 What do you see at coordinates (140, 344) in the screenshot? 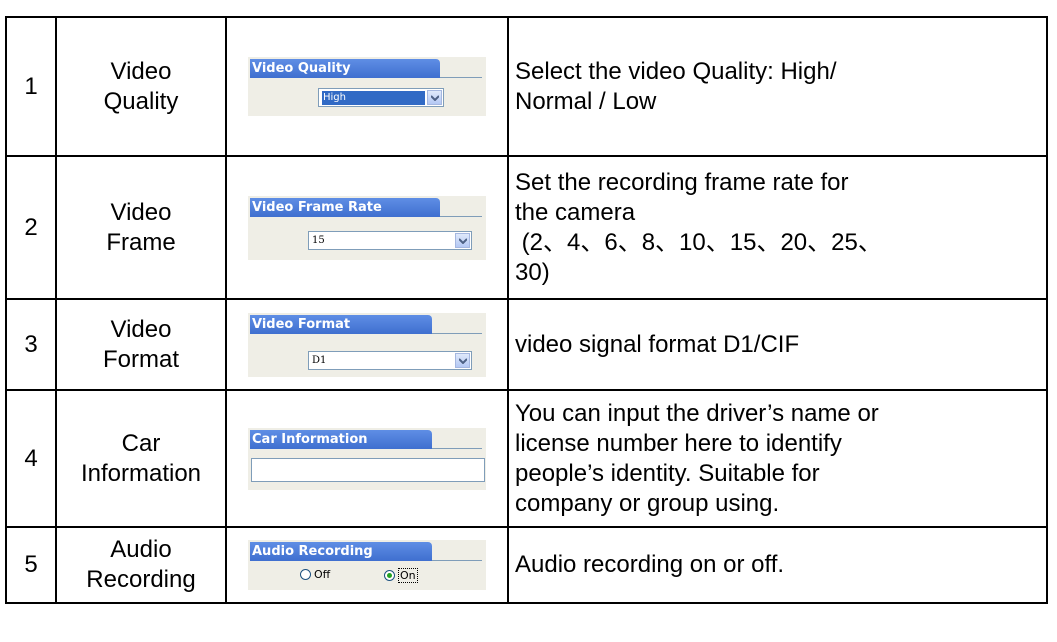
I see `setting-name: Video Format` at bounding box center [140, 344].